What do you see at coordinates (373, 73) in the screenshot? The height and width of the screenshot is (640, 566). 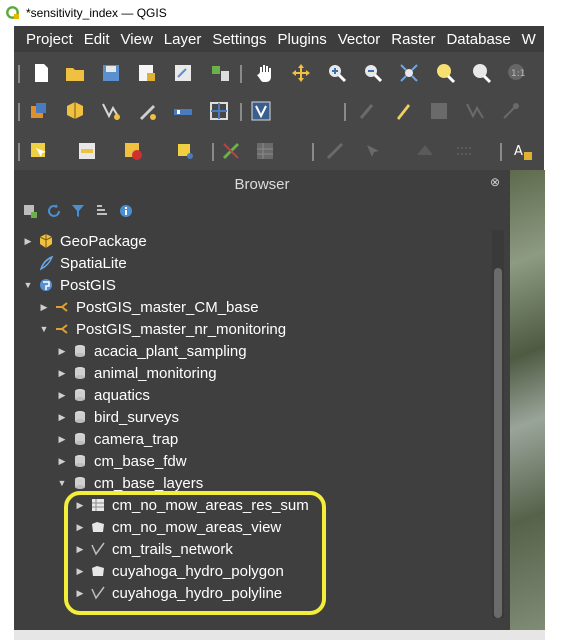 I see `zoom-out-icon` at bounding box center [373, 73].